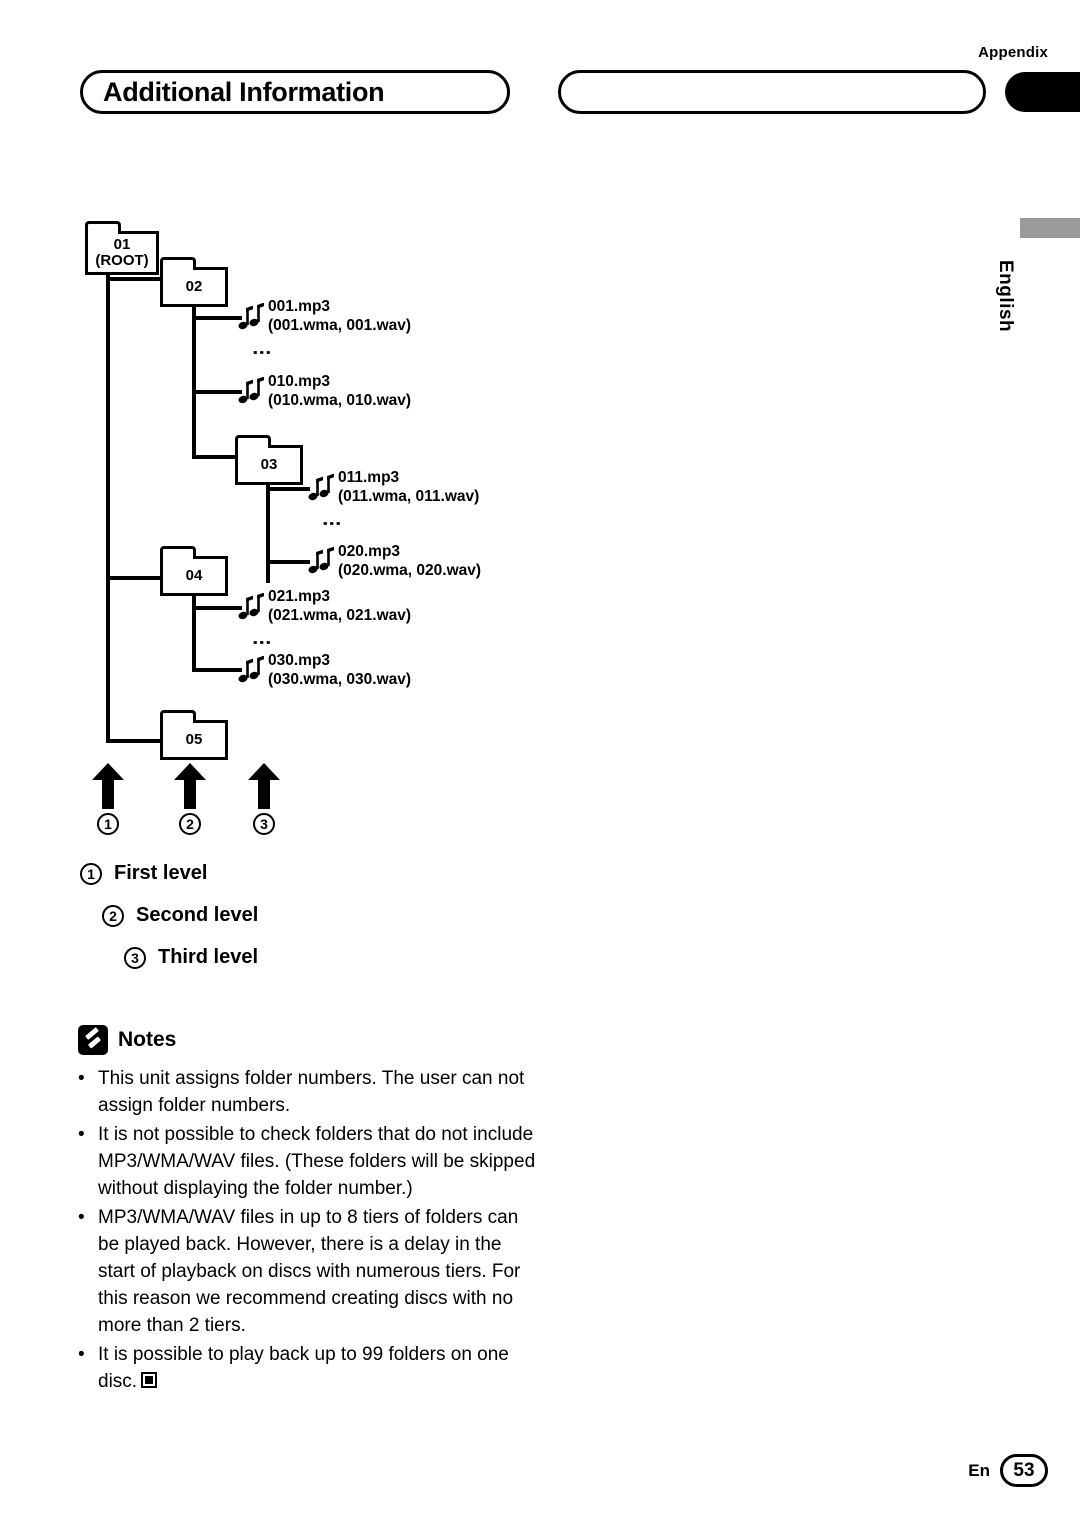 The height and width of the screenshot is (1529, 1080). I want to click on diagram-marker-1: 1, so click(108, 824).